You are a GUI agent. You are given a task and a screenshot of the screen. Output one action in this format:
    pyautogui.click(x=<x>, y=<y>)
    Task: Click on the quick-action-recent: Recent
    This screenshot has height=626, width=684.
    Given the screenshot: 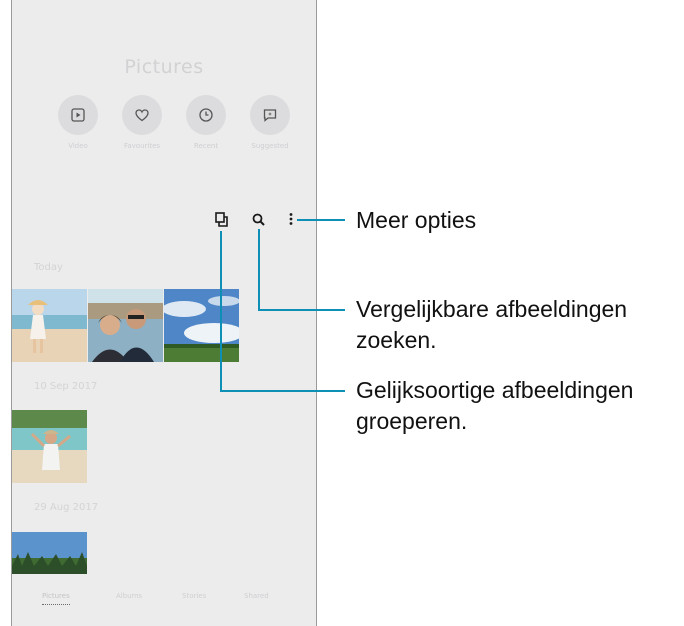 What is the action you would take?
    pyautogui.click(x=206, y=122)
    